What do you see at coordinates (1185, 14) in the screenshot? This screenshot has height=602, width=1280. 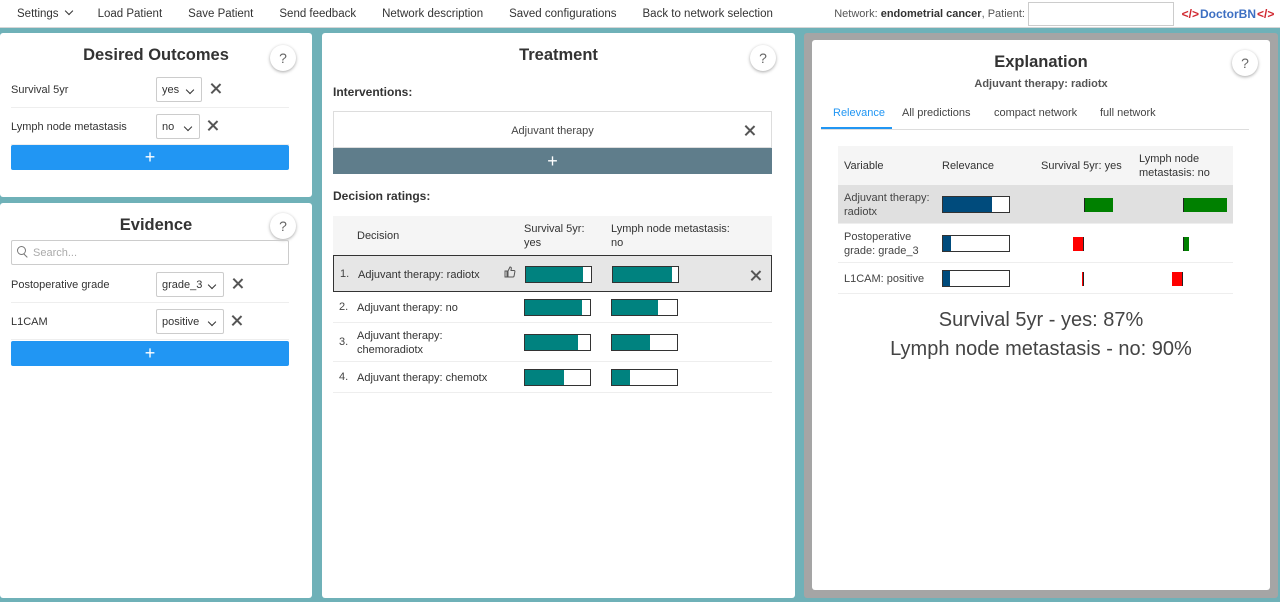 I see `logo-bracket-left: <` at bounding box center [1185, 14].